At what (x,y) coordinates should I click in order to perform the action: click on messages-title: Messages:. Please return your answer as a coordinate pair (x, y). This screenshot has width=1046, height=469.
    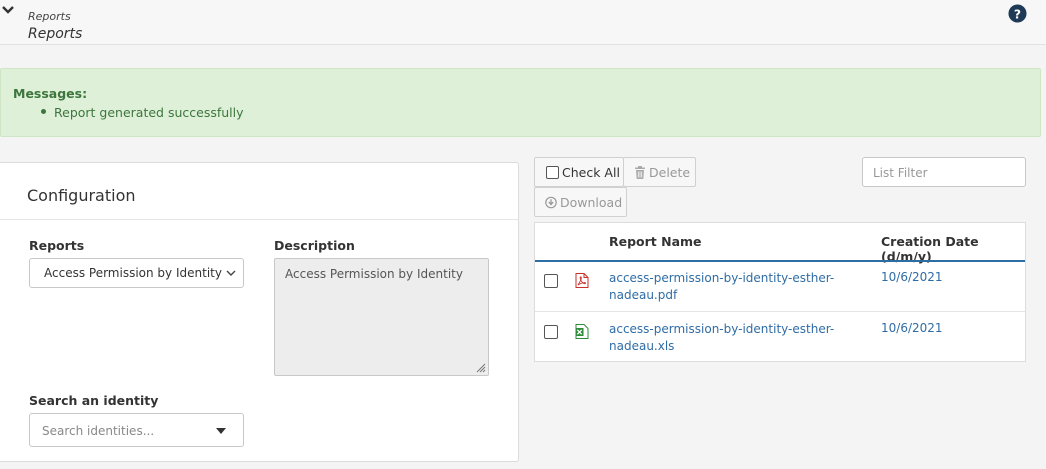
    Looking at the image, I should click on (50, 93).